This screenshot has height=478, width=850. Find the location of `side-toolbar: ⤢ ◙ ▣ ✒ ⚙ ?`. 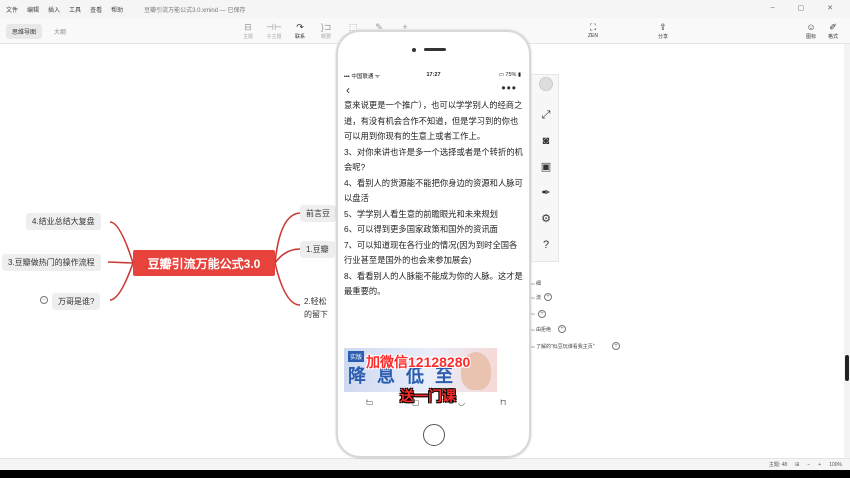

side-toolbar: ⤢ ◙ ▣ ✒ ⚙ ? is located at coordinates (545, 168).